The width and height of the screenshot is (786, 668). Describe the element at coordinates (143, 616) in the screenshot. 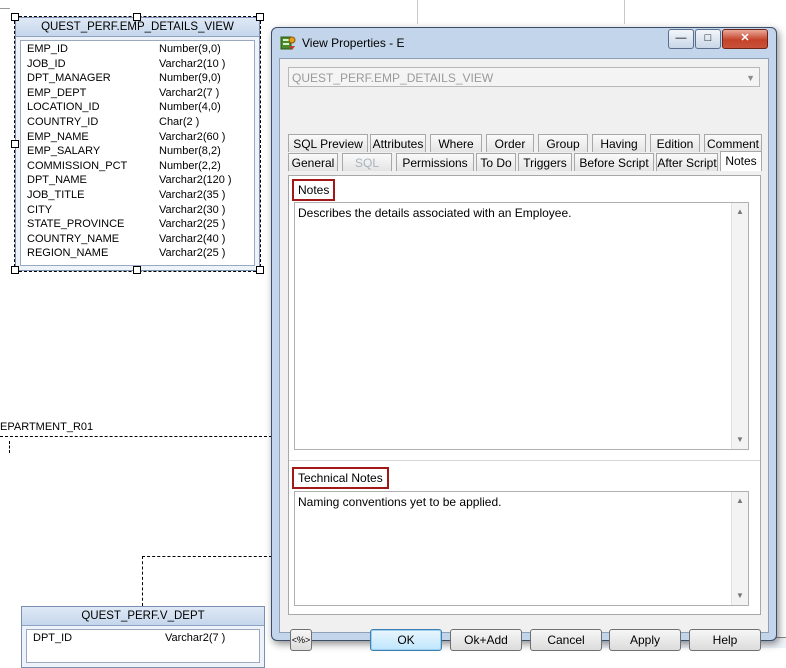

I see `entity-title: QUEST_PERF.V_DEPT` at that location.